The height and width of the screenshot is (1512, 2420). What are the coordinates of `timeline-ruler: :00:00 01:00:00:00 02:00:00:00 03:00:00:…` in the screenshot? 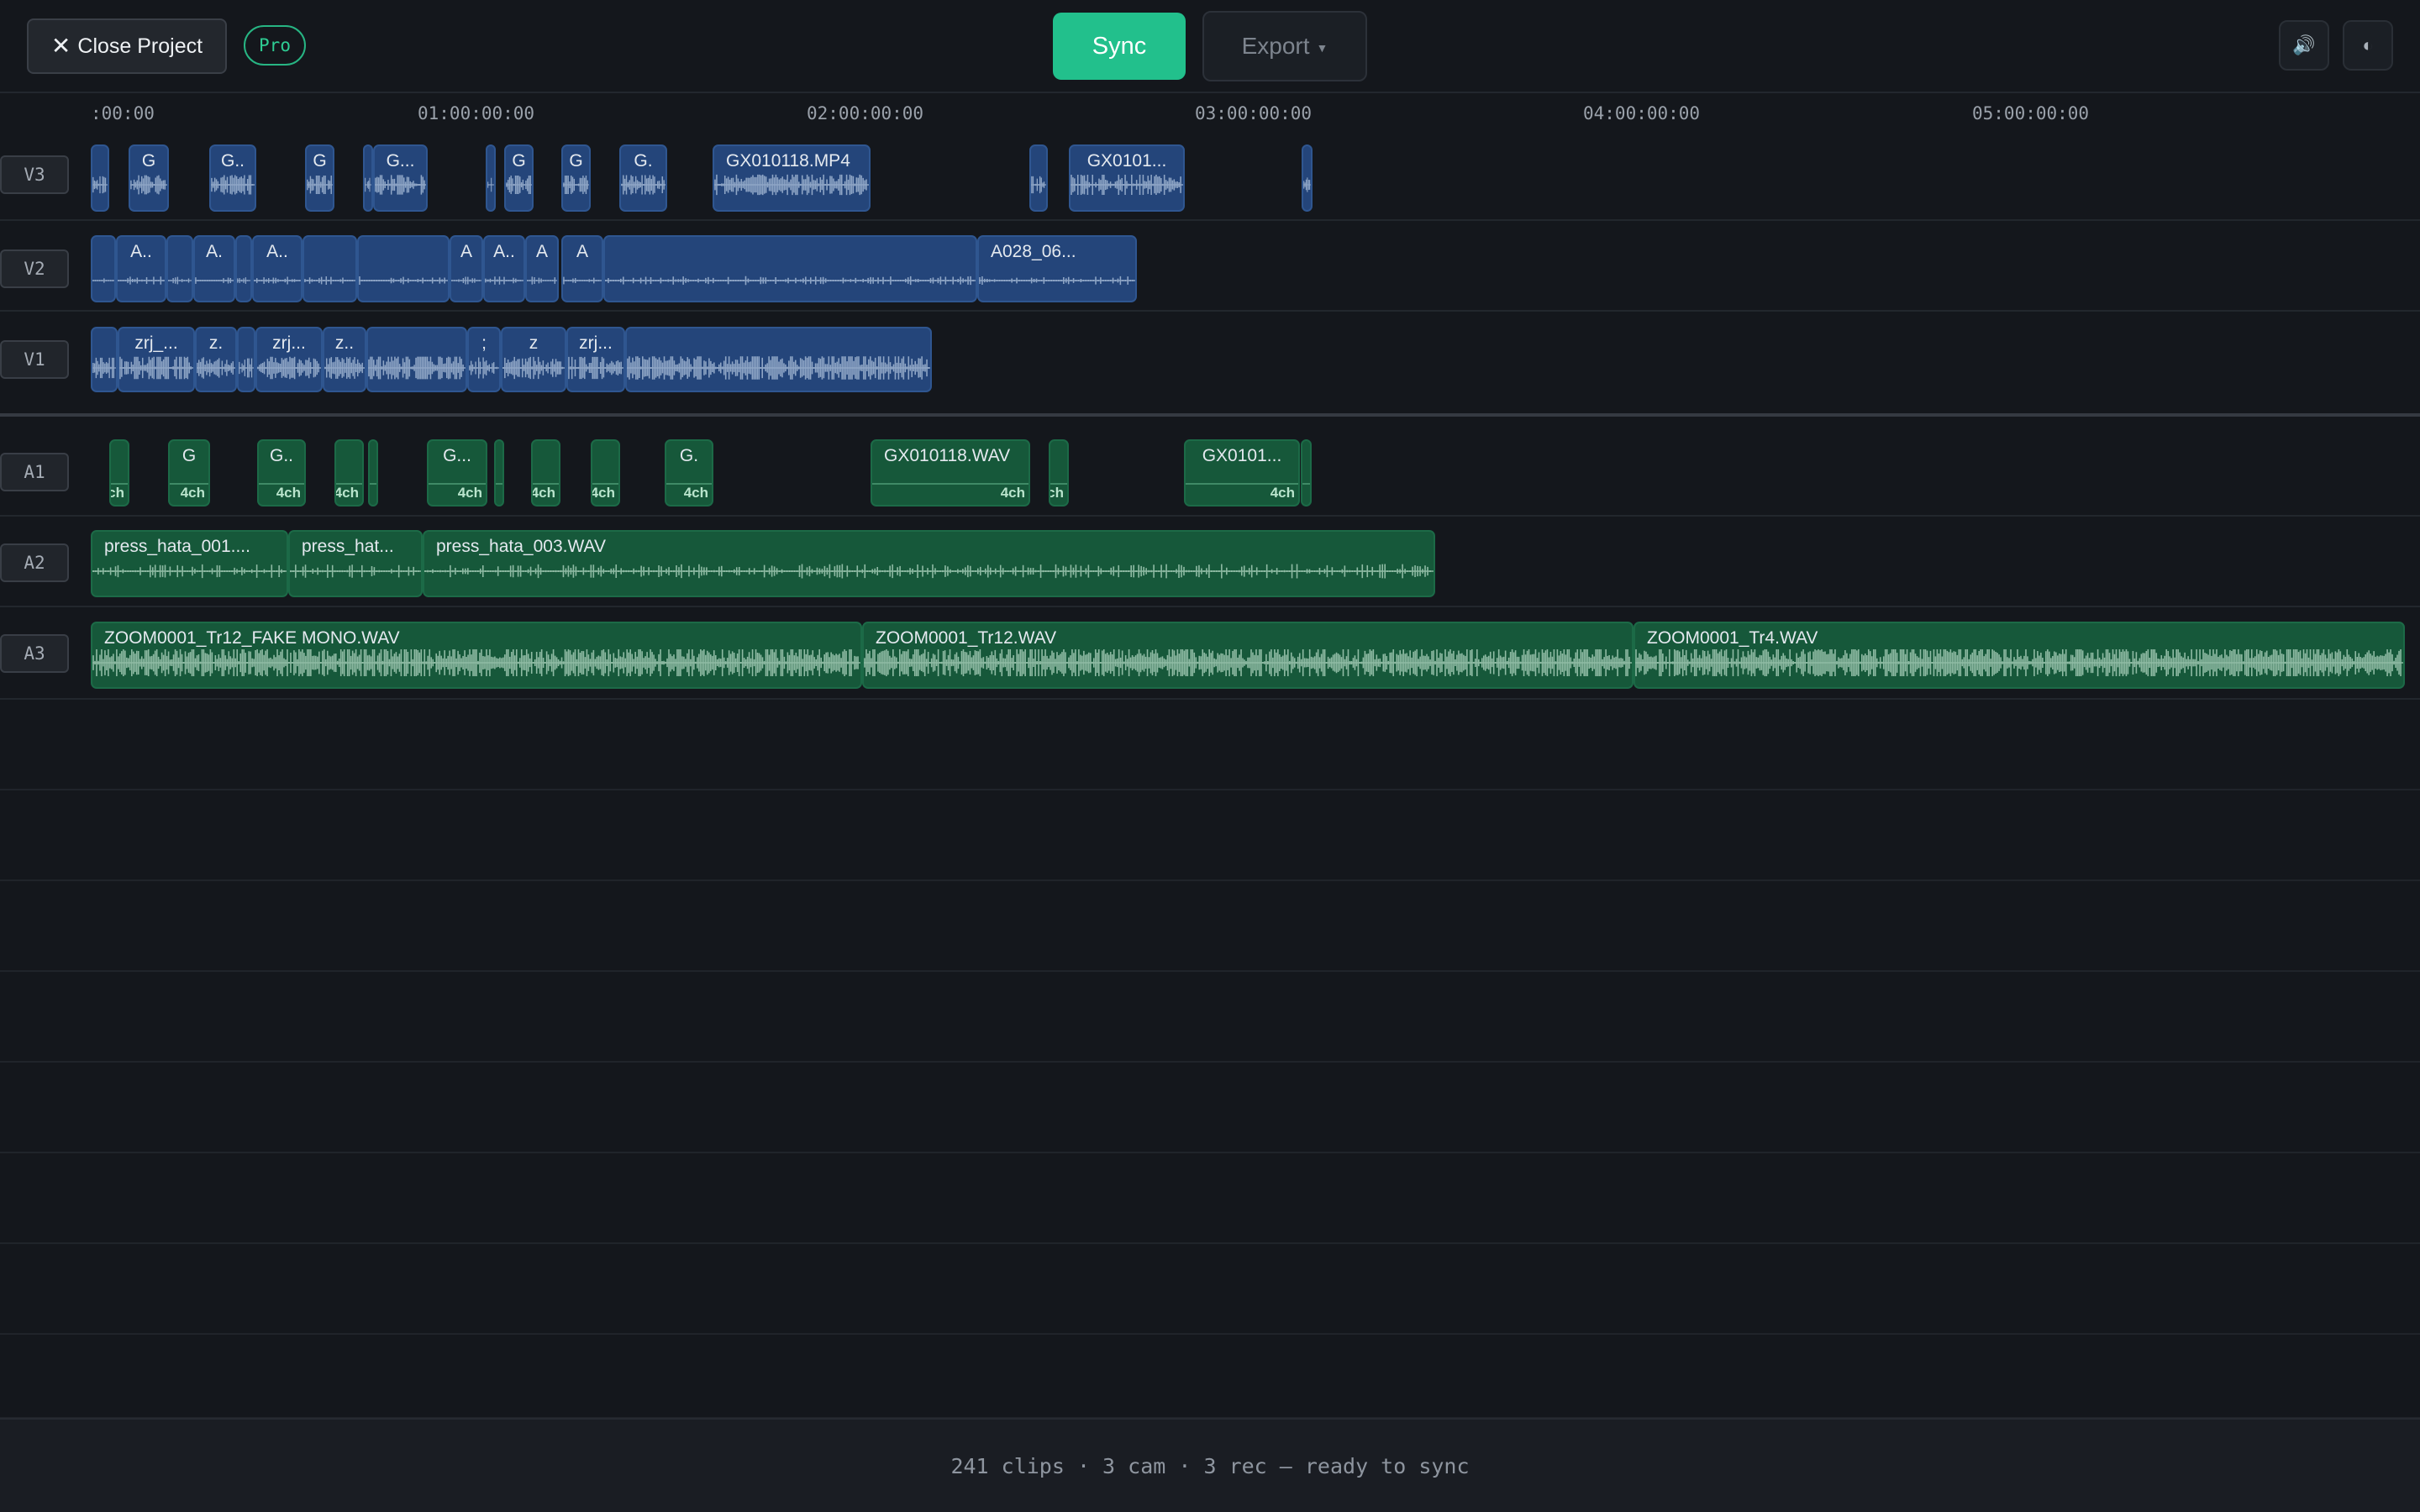 It's located at (1210, 117).